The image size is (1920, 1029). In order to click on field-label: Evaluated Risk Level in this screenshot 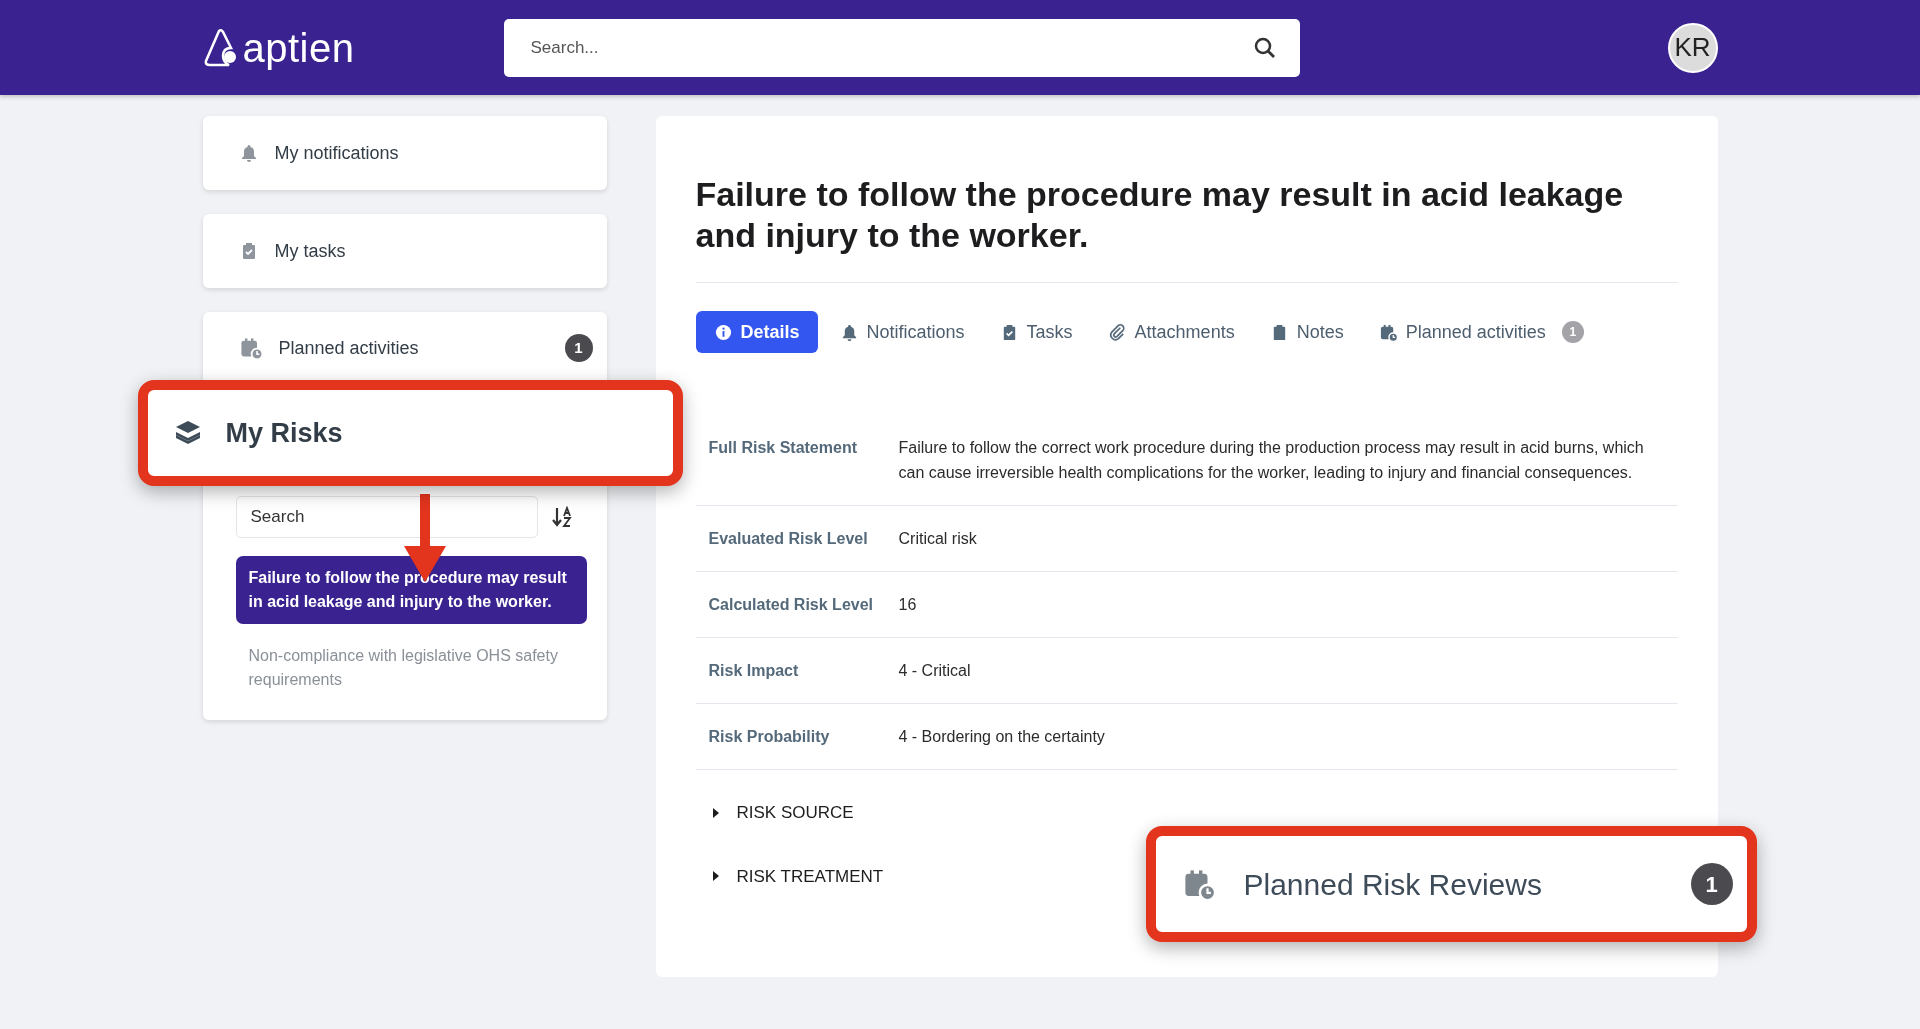, I will do `click(788, 539)`.